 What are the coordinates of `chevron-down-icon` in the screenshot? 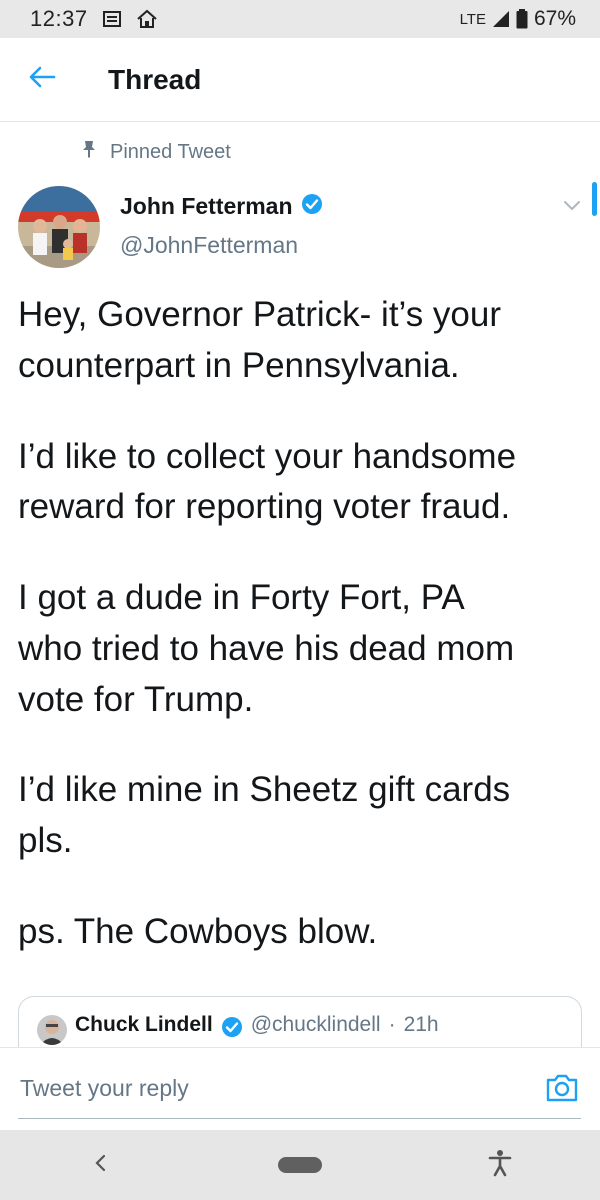 It's located at (572, 208).